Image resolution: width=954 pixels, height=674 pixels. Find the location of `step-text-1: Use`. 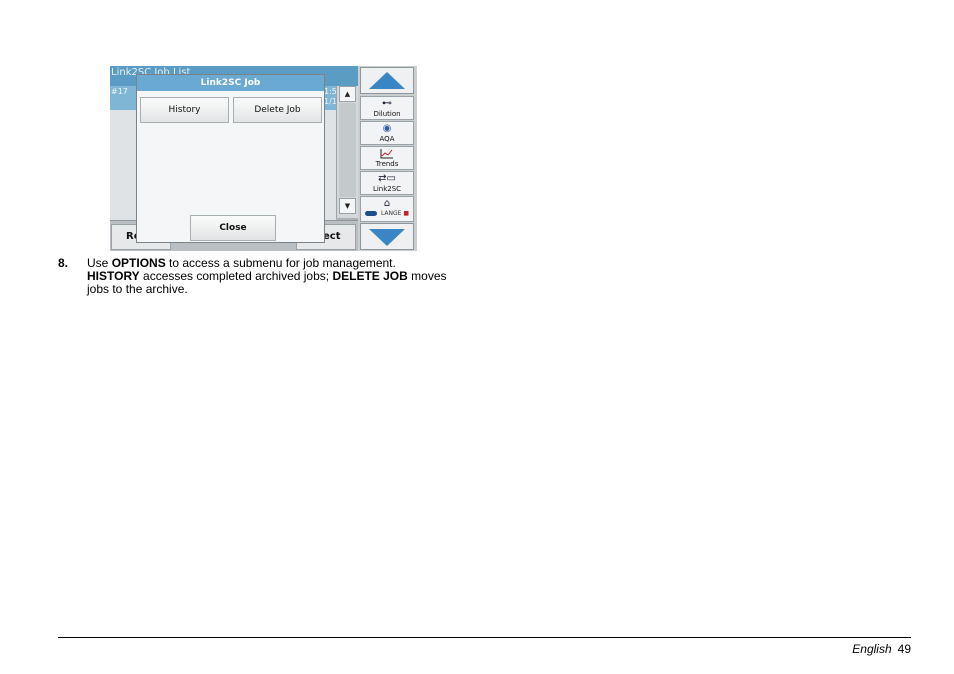

step-text-1: Use is located at coordinates (99, 263).